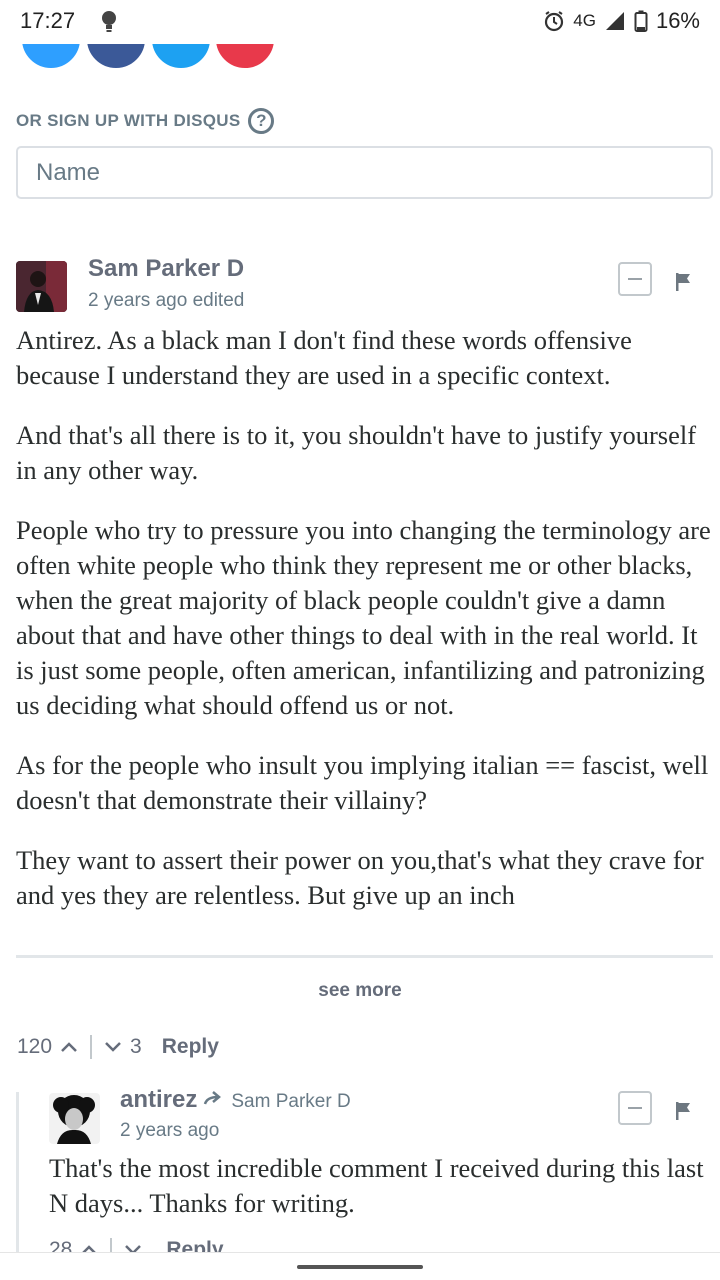  I want to click on reply-flag-icon, so click(684, 1111).